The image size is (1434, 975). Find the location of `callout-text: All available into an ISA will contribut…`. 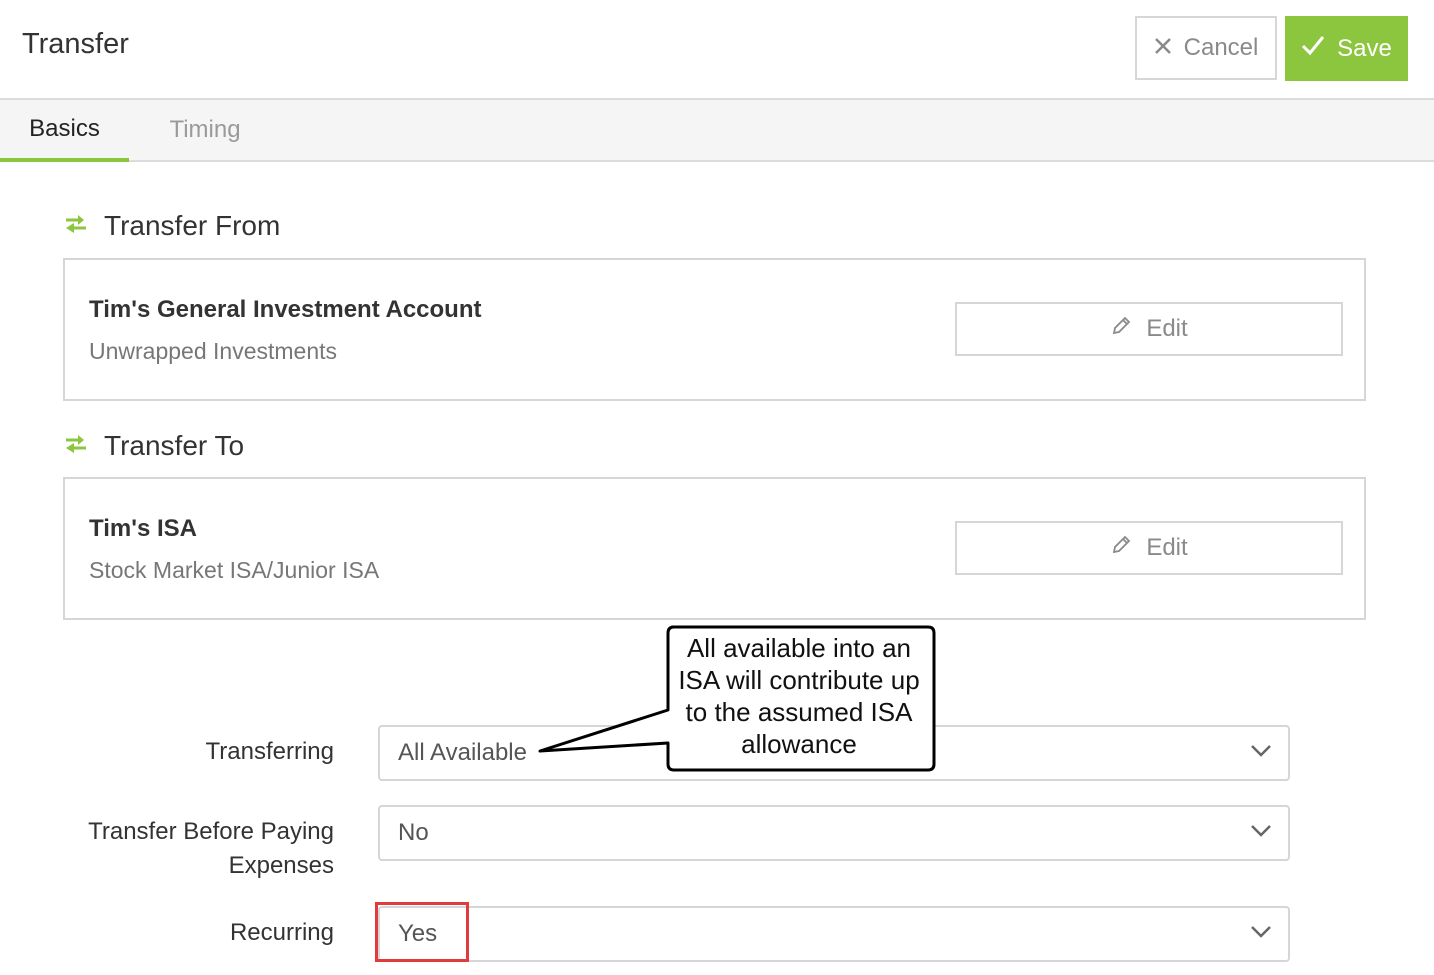

callout-text: All available into an ISA will contribut… is located at coordinates (799, 696).